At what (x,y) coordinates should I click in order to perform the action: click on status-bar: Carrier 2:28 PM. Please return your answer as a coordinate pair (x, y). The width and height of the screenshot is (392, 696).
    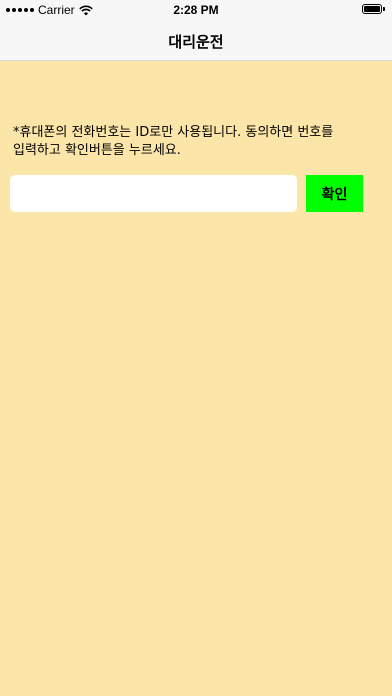
    Looking at the image, I should click on (196, 10).